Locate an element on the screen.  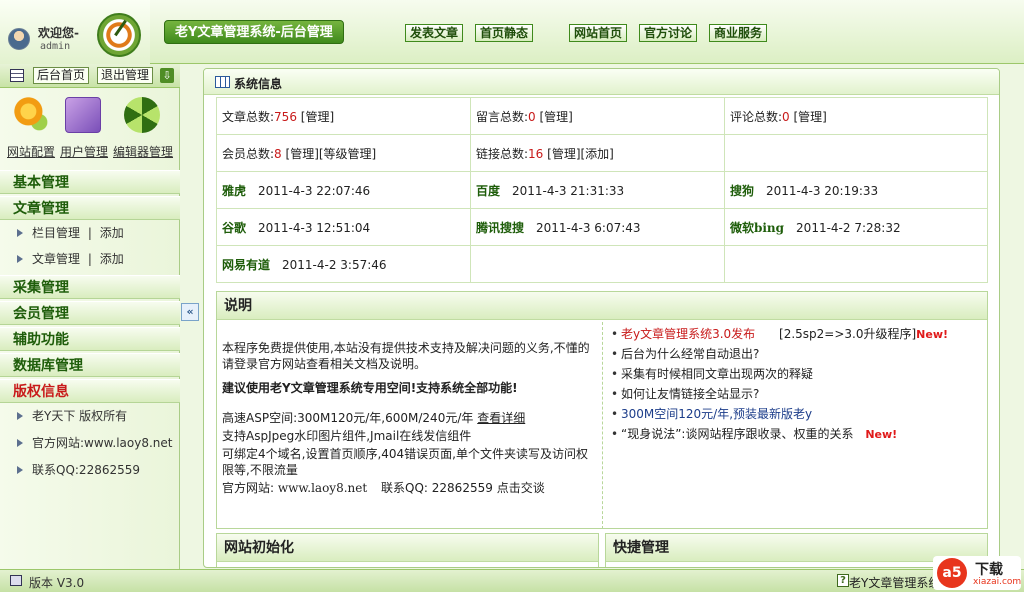
engine-time: 2011-4-3 20:19:33 is located at coordinates (822, 190).